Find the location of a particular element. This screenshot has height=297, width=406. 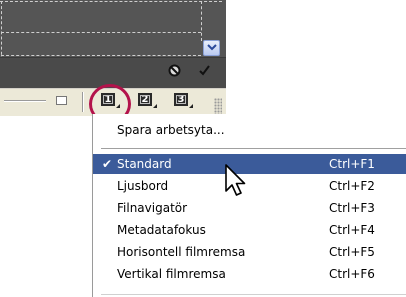

workspace-3-button: 3 is located at coordinates (184, 101).